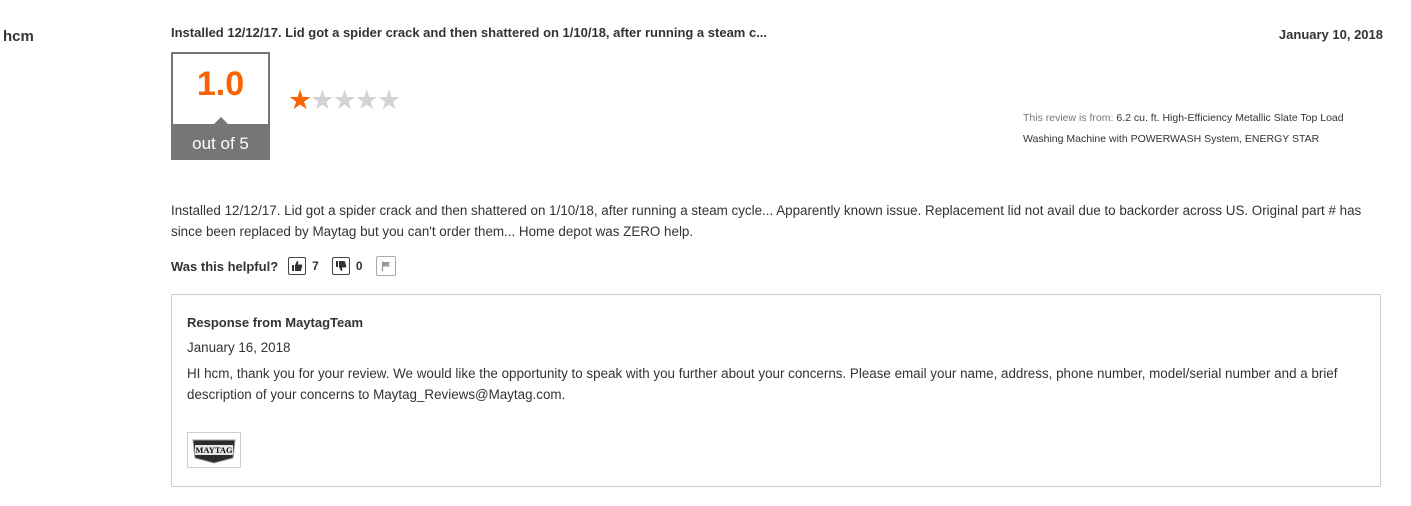 This screenshot has height=506, width=1411. Describe the element at coordinates (283, 266) in the screenshot. I see `helpful-votes: Was this helpful? 7 0` at that location.